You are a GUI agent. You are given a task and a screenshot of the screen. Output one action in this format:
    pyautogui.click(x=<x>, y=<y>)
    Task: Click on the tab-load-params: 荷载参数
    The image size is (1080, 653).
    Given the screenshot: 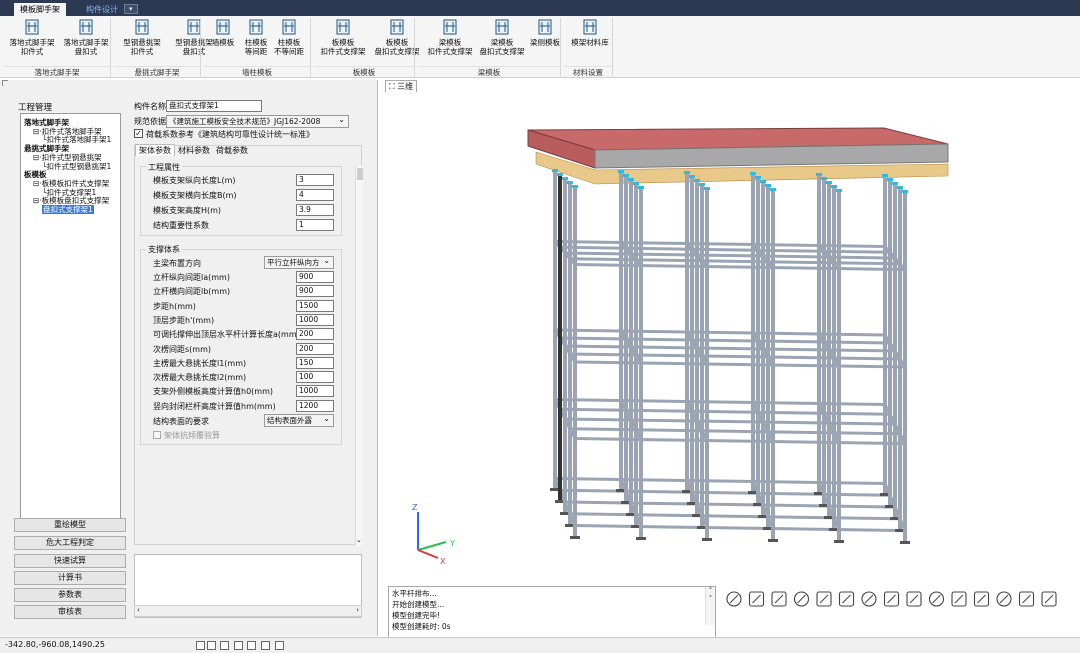 What is the action you would take?
    pyautogui.click(x=232, y=150)
    